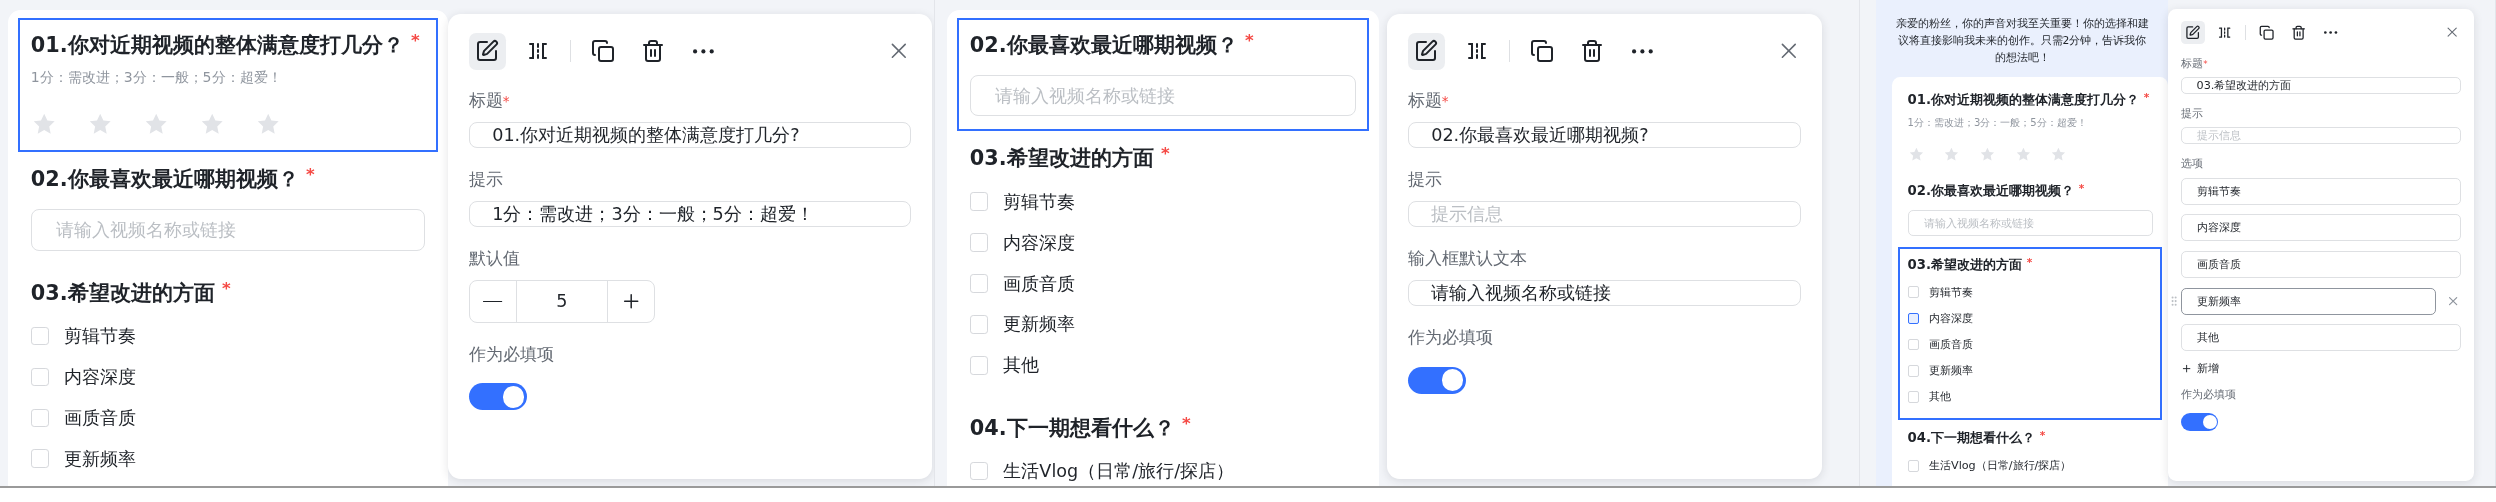  What do you see at coordinates (1467, 259) in the screenshot?
I see `field-label: 输入框默认文本` at bounding box center [1467, 259].